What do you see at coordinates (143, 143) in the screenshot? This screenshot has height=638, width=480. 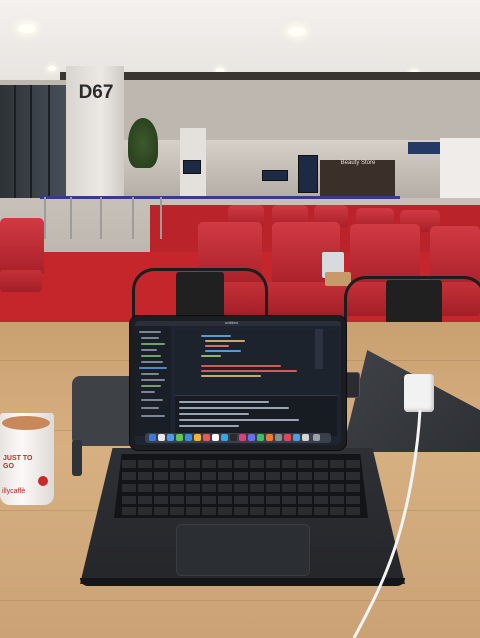 I see `plant` at bounding box center [143, 143].